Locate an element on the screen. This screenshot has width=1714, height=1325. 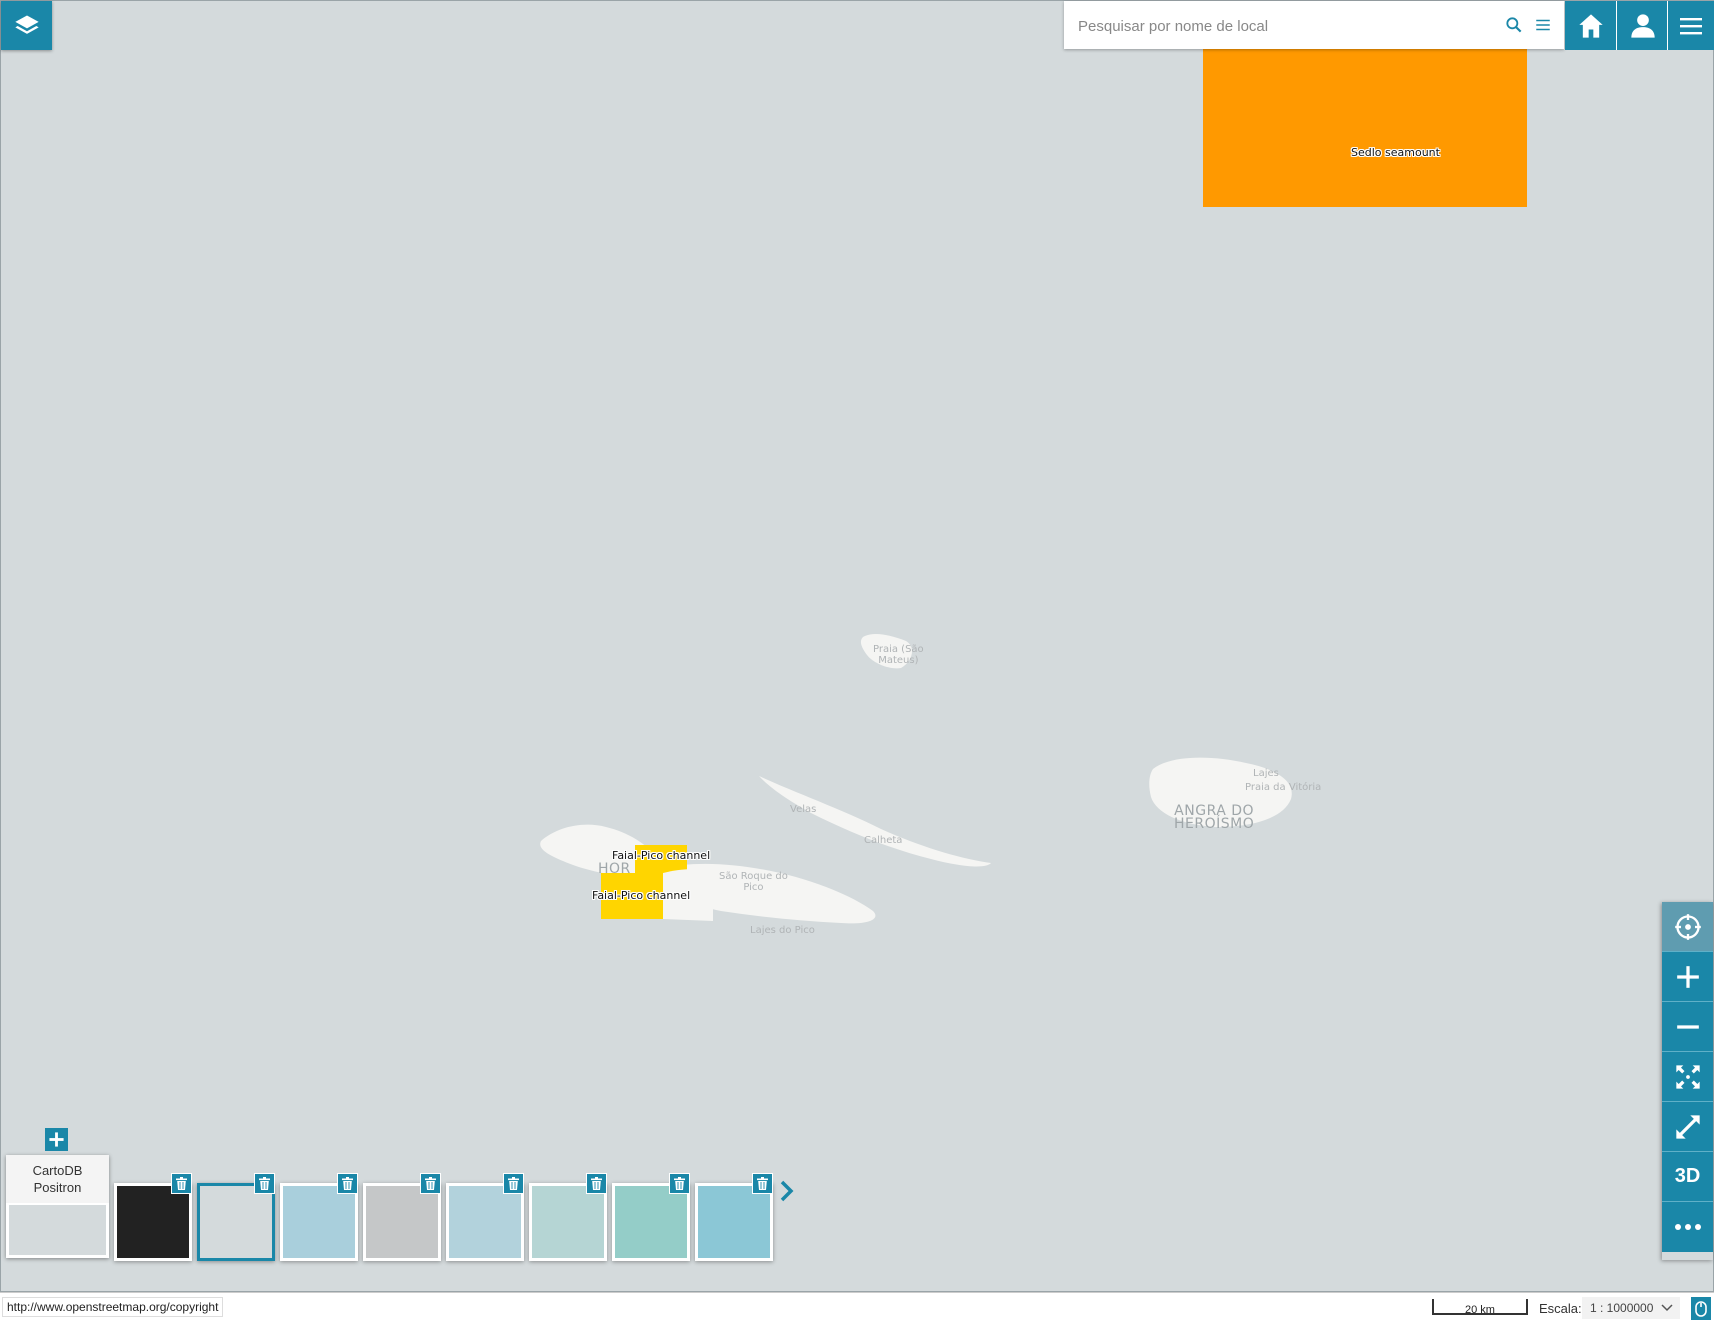
layers-button is located at coordinates (26, 25).